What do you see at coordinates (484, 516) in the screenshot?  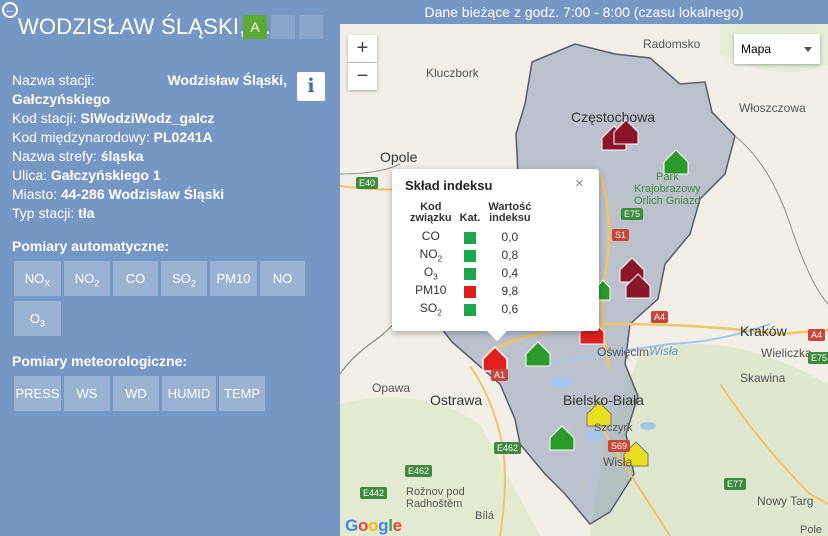 I see `map-label-bila: Bílá` at bounding box center [484, 516].